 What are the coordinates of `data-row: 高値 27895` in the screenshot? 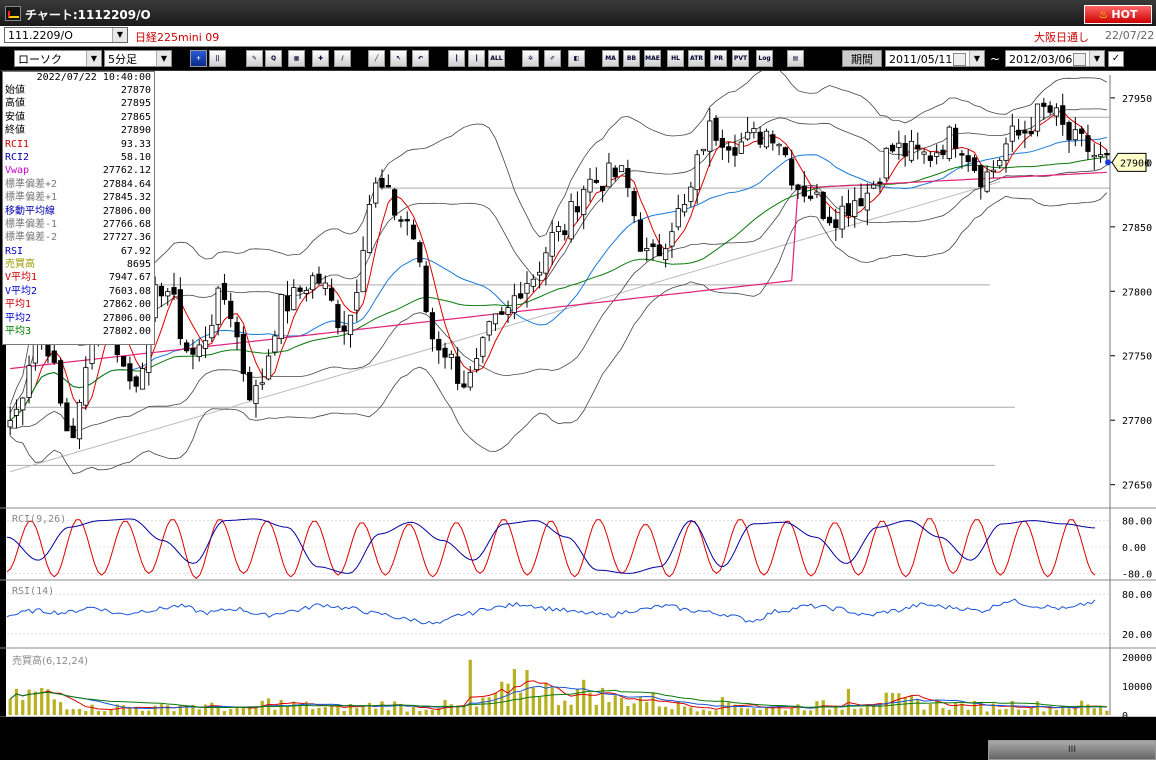 It's located at (78, 103).